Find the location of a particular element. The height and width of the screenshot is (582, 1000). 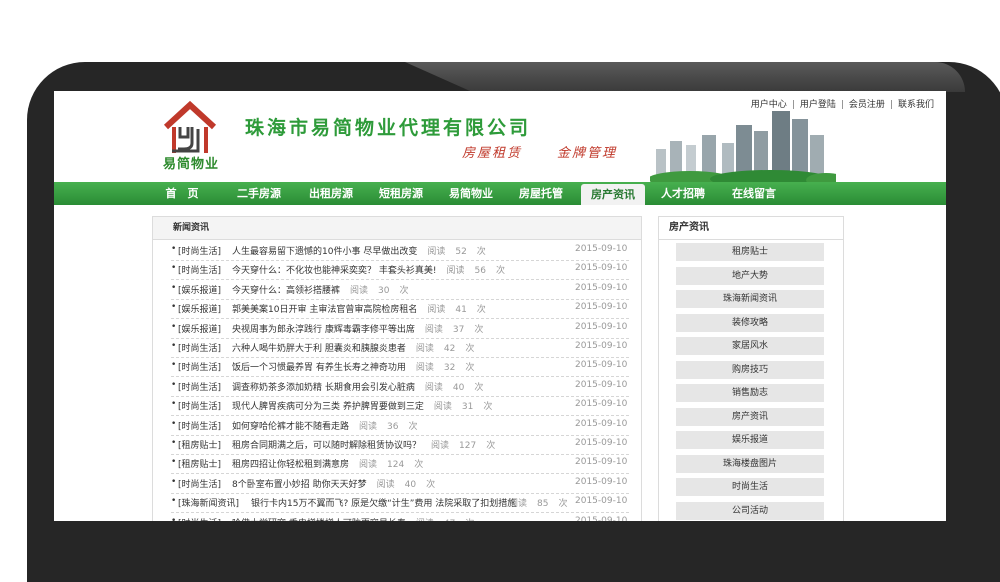

sidebar-item: 地产大势 is located at coordinates (750, 275).